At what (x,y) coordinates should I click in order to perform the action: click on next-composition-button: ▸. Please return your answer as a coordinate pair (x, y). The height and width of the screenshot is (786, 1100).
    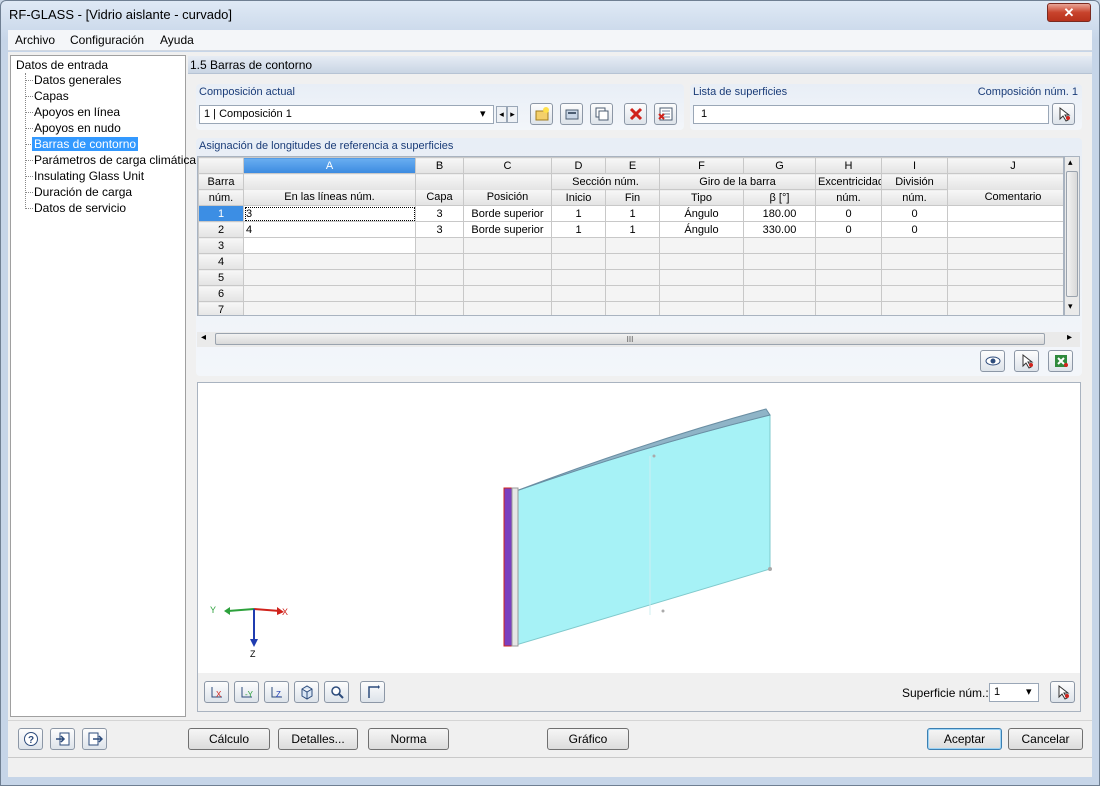
    Looking at the image, I should click on (512, 114).